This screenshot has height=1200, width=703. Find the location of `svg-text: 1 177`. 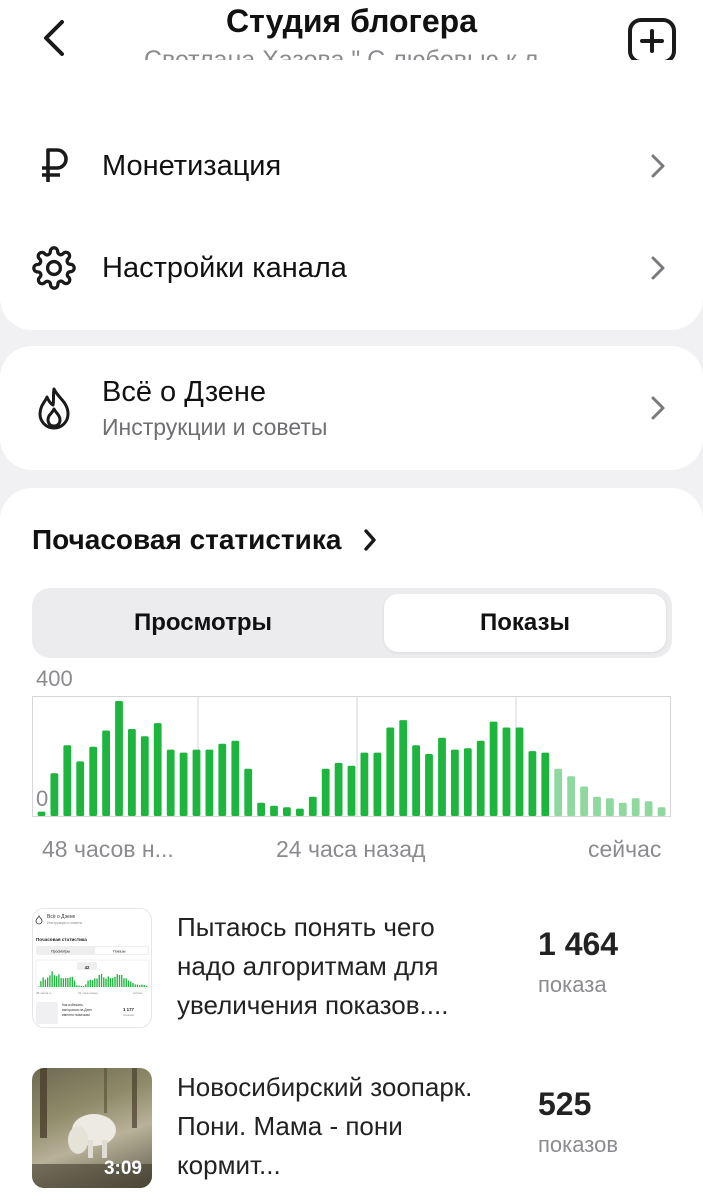

svg-text: 1 177 is located at coordinates (129, 1009).